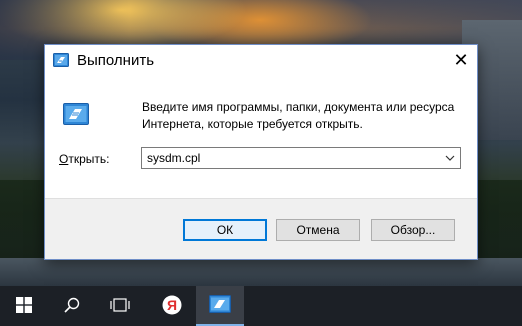 The width and height of the screenshot is (522, 326). I want to click on start-icon, so click(24, 306).